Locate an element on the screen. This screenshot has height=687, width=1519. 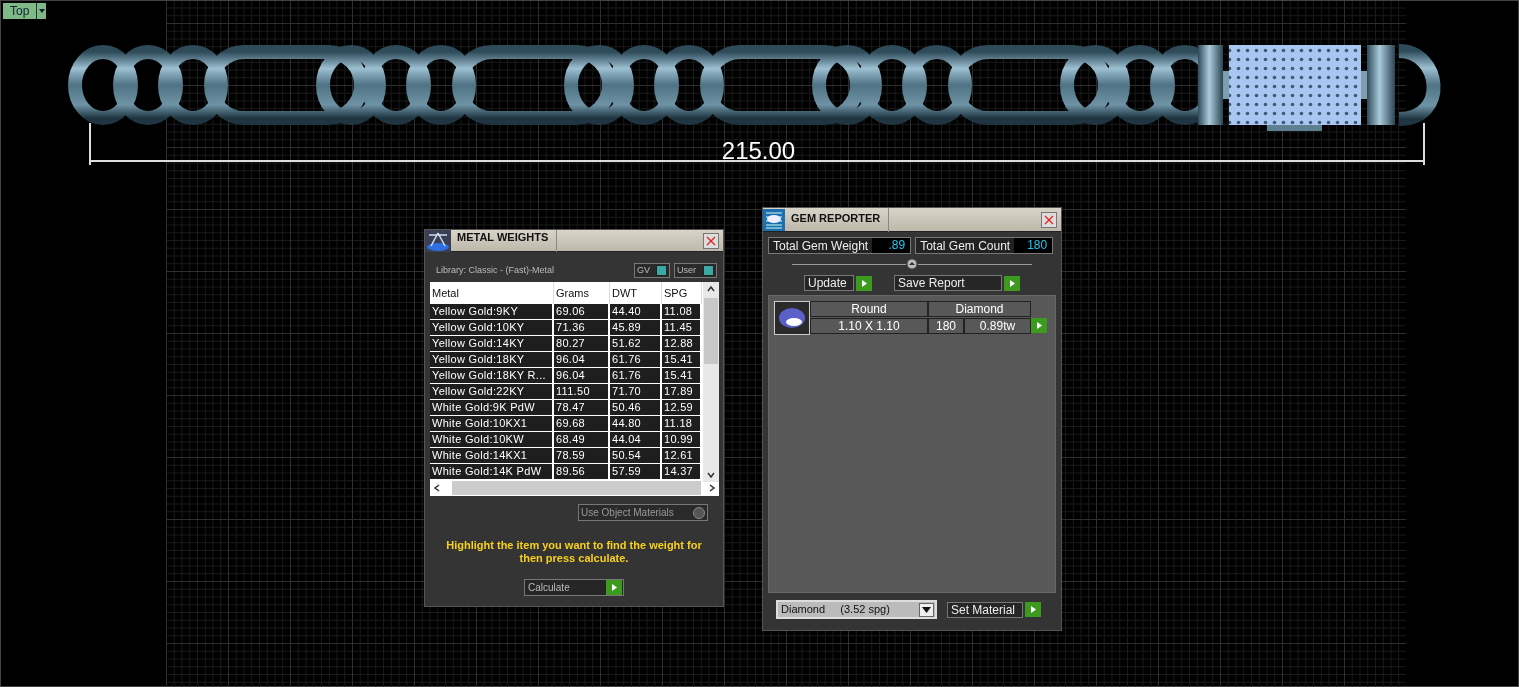
scale-icon is located at coordinates (438, 240).